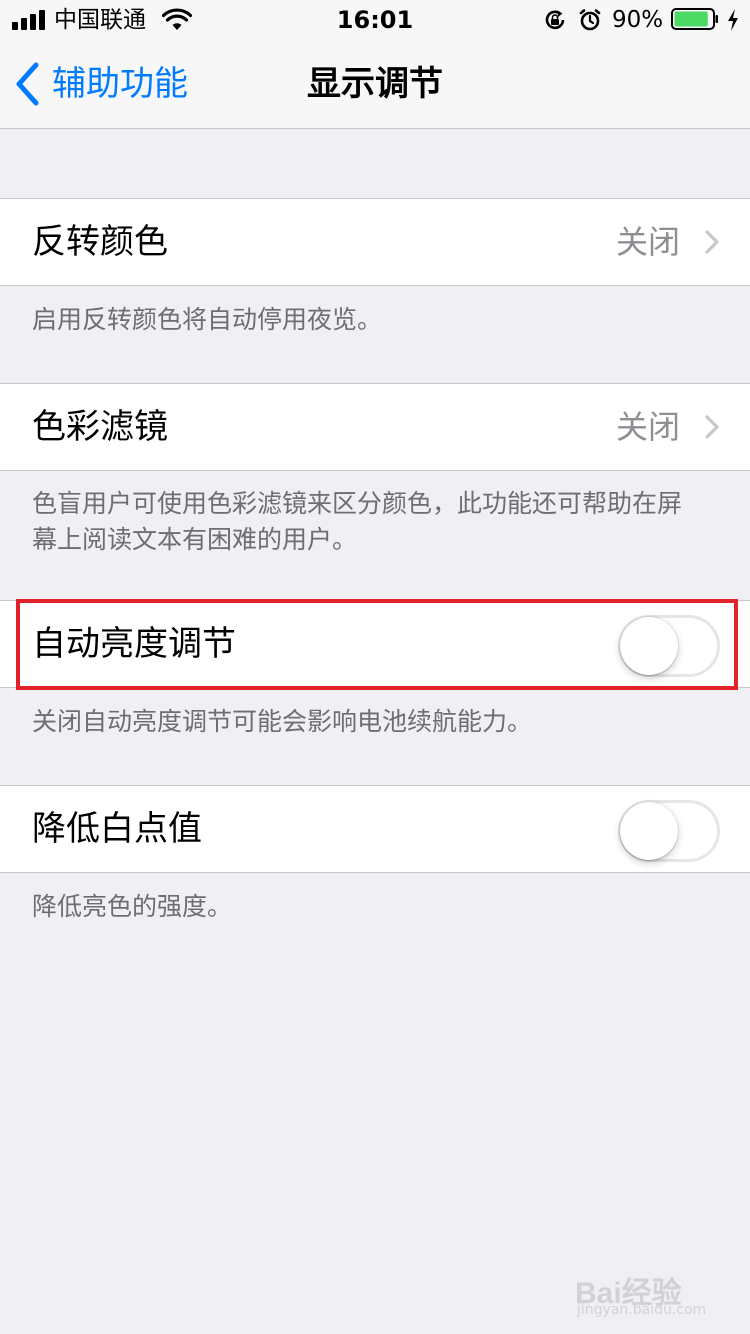  What do you see at coordinates (733, 20) in the screenshot?
I see `charging-bolt-icon` at bounding box center [733, 20].